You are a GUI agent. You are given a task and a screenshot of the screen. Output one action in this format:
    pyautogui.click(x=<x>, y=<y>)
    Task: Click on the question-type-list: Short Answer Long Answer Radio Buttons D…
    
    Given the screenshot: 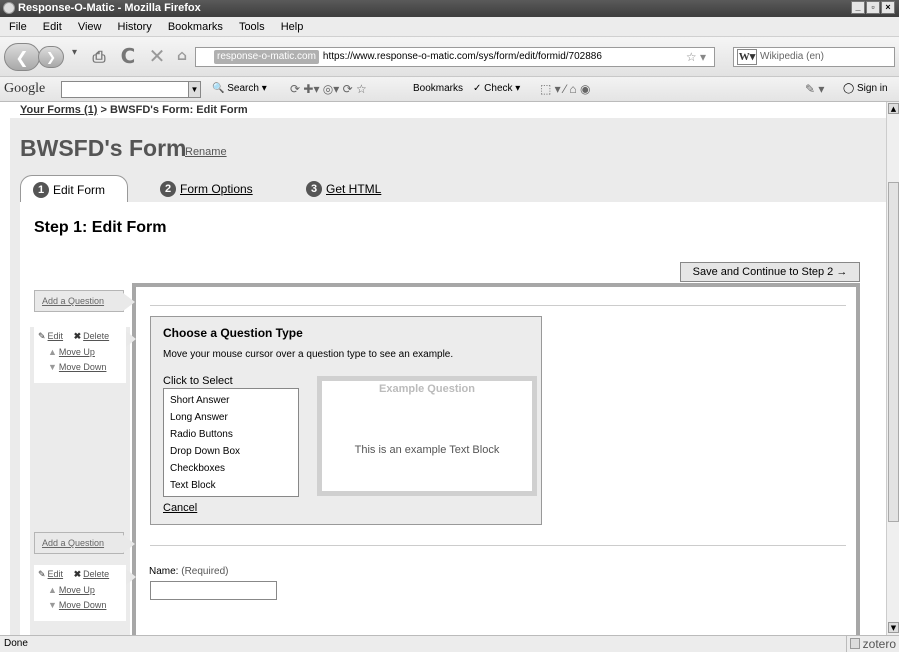 What is the action you would take?
    pyautogui.click(x=231, y=442)
    